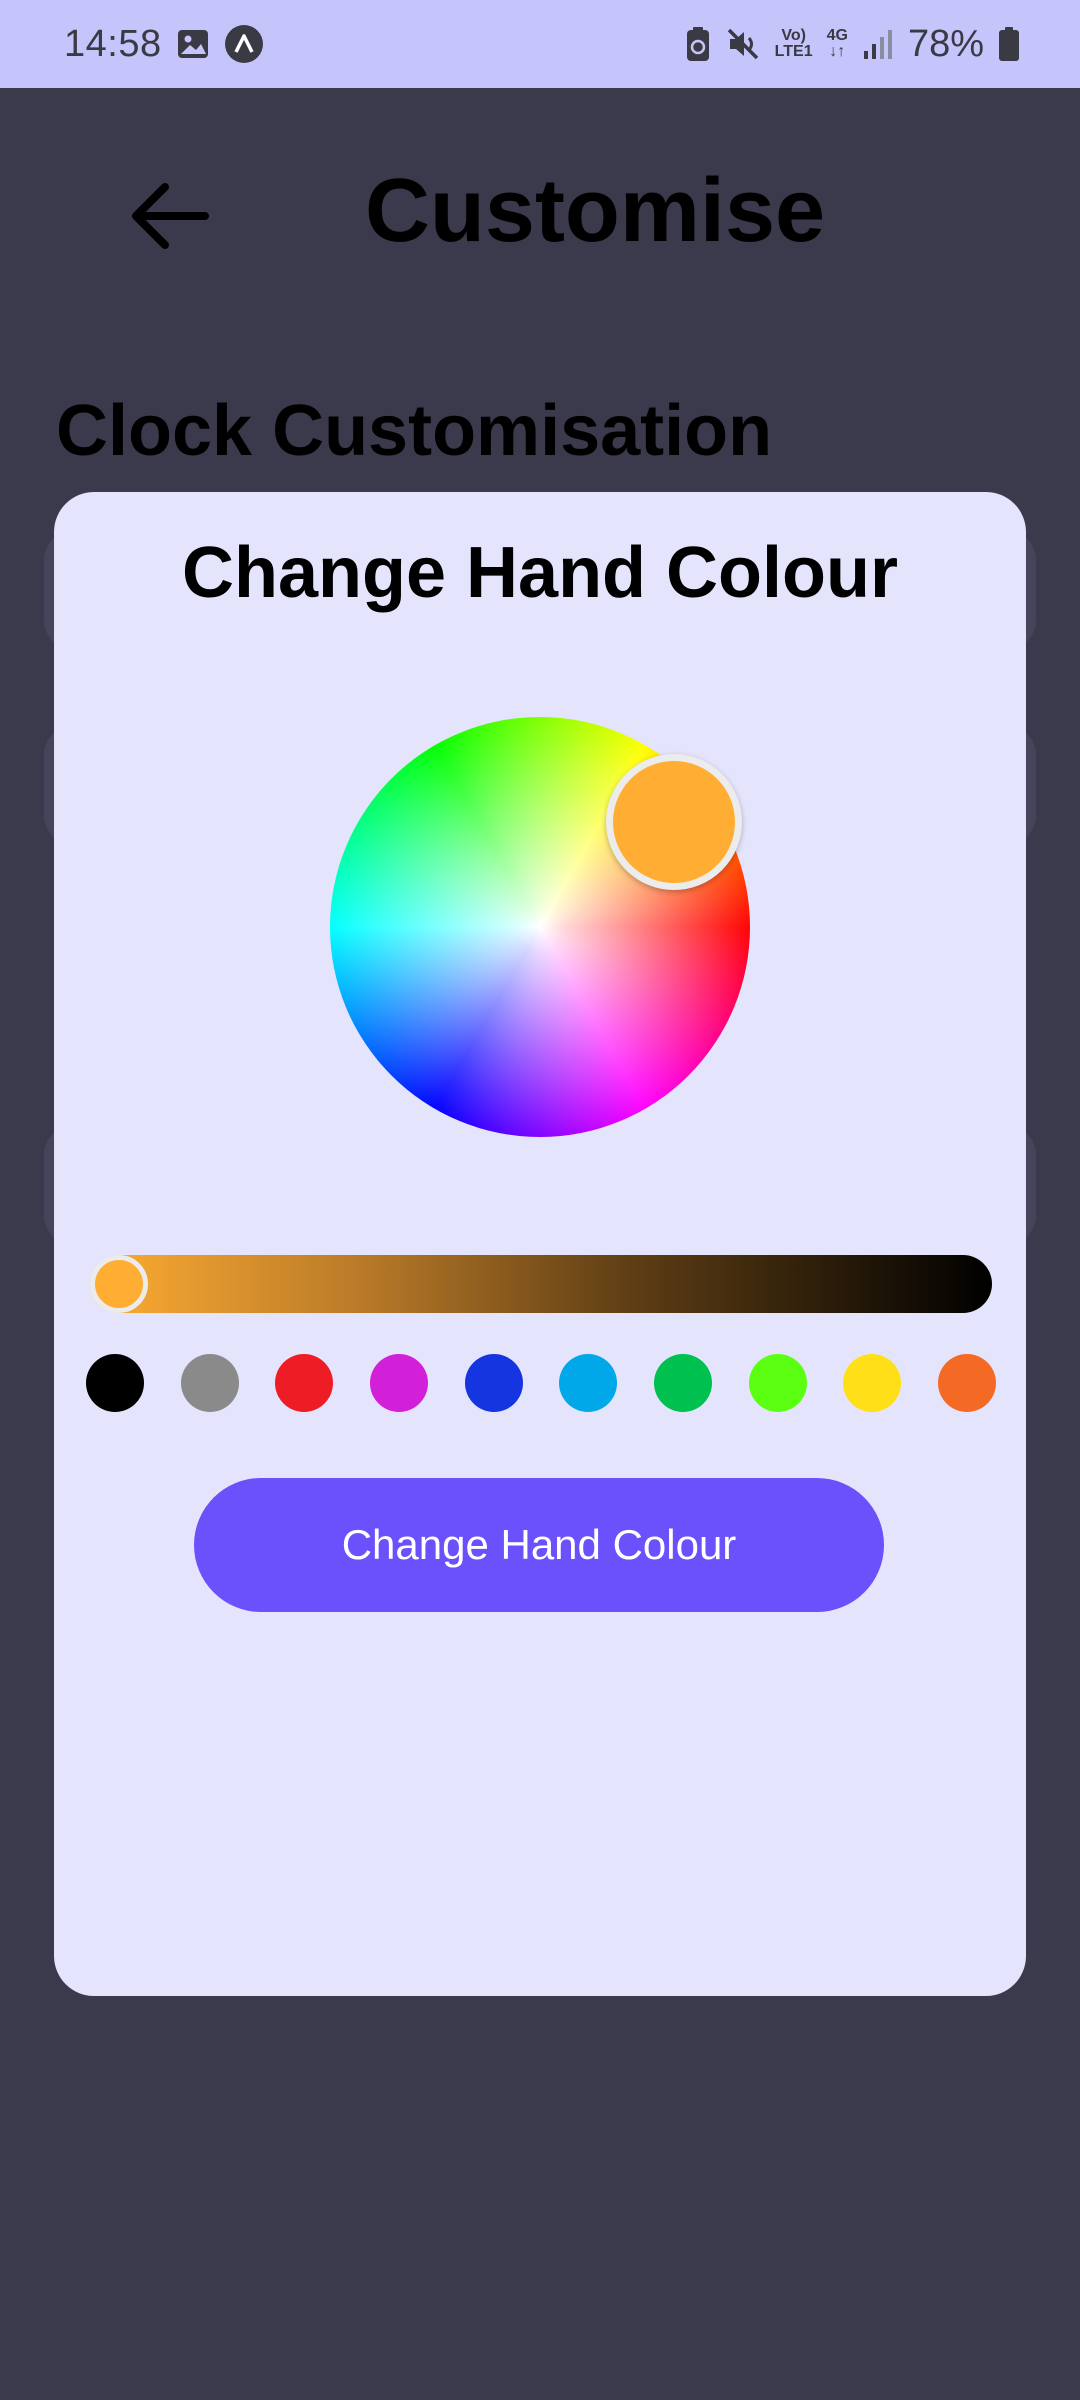  I want to click on battery-saver-icon, so click(698, 44).